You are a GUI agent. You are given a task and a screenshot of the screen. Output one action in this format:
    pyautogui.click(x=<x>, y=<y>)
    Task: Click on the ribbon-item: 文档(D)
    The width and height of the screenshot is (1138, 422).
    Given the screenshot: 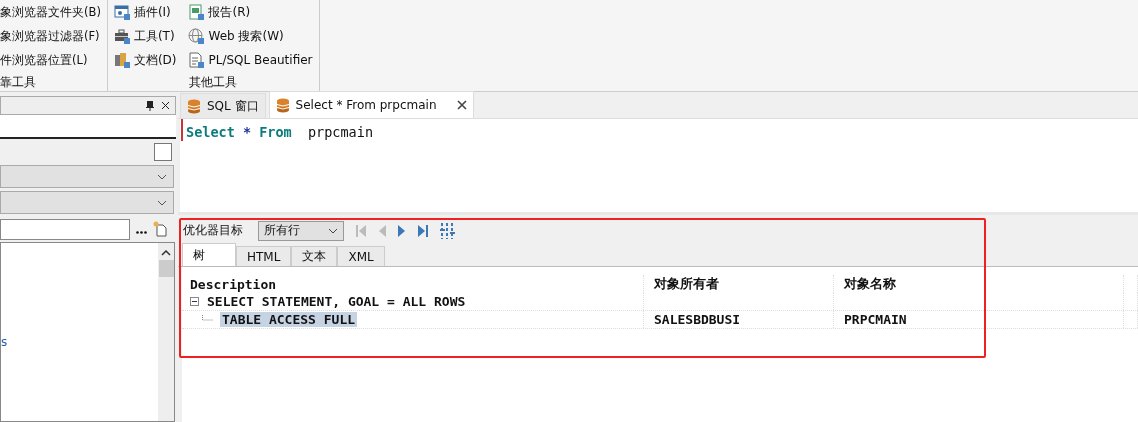 What is the action you would take?
    pyautogui.click(x=155, y=60)
    